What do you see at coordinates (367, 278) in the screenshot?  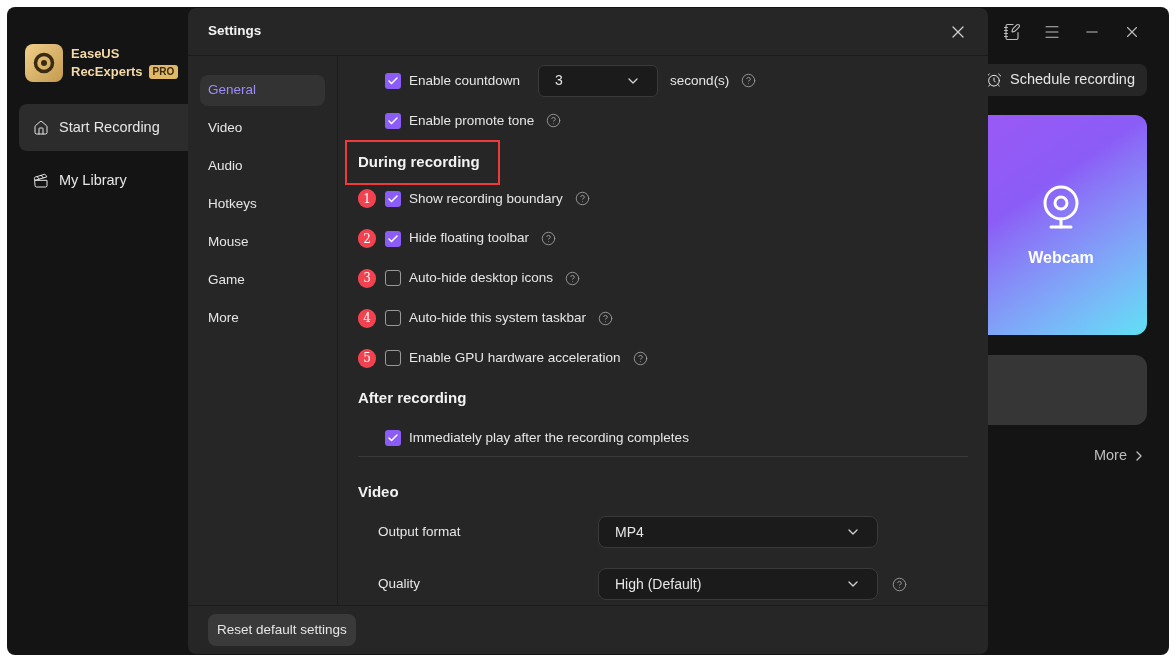 I see `step-marker: 3` at bounding box center [367, 278].